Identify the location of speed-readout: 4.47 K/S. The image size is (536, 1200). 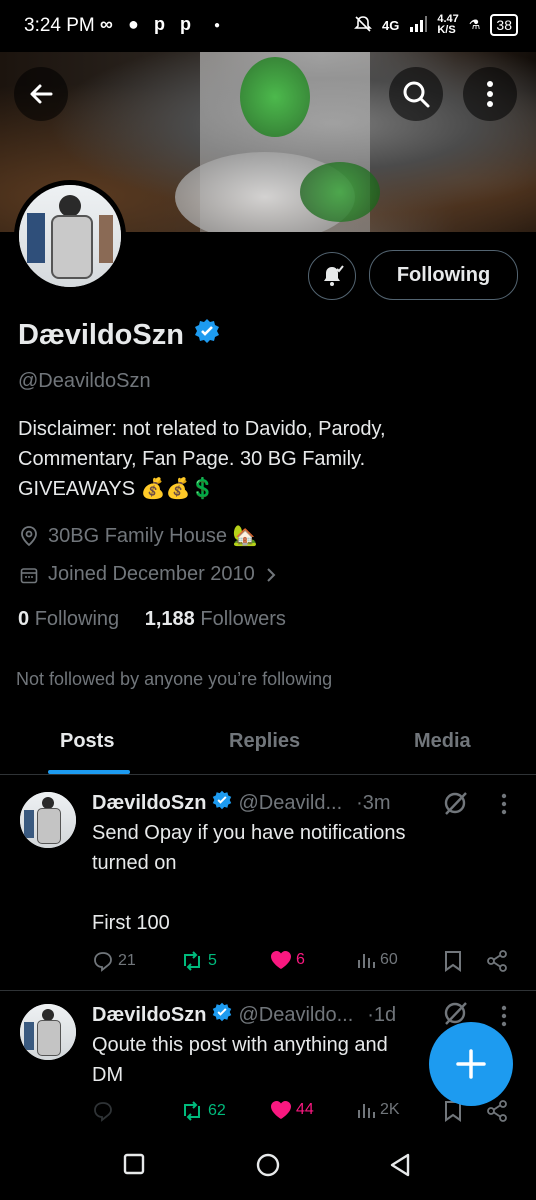
(448, 24).